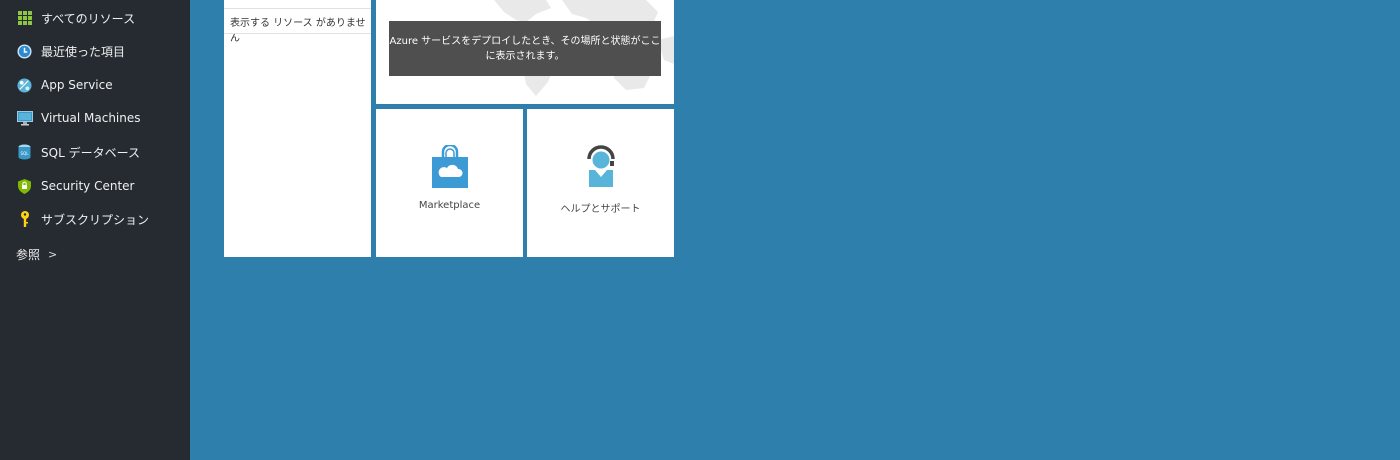  Describe the element at coordinates (24, 18) in the screenshot. I see `grid-icon` at that location.